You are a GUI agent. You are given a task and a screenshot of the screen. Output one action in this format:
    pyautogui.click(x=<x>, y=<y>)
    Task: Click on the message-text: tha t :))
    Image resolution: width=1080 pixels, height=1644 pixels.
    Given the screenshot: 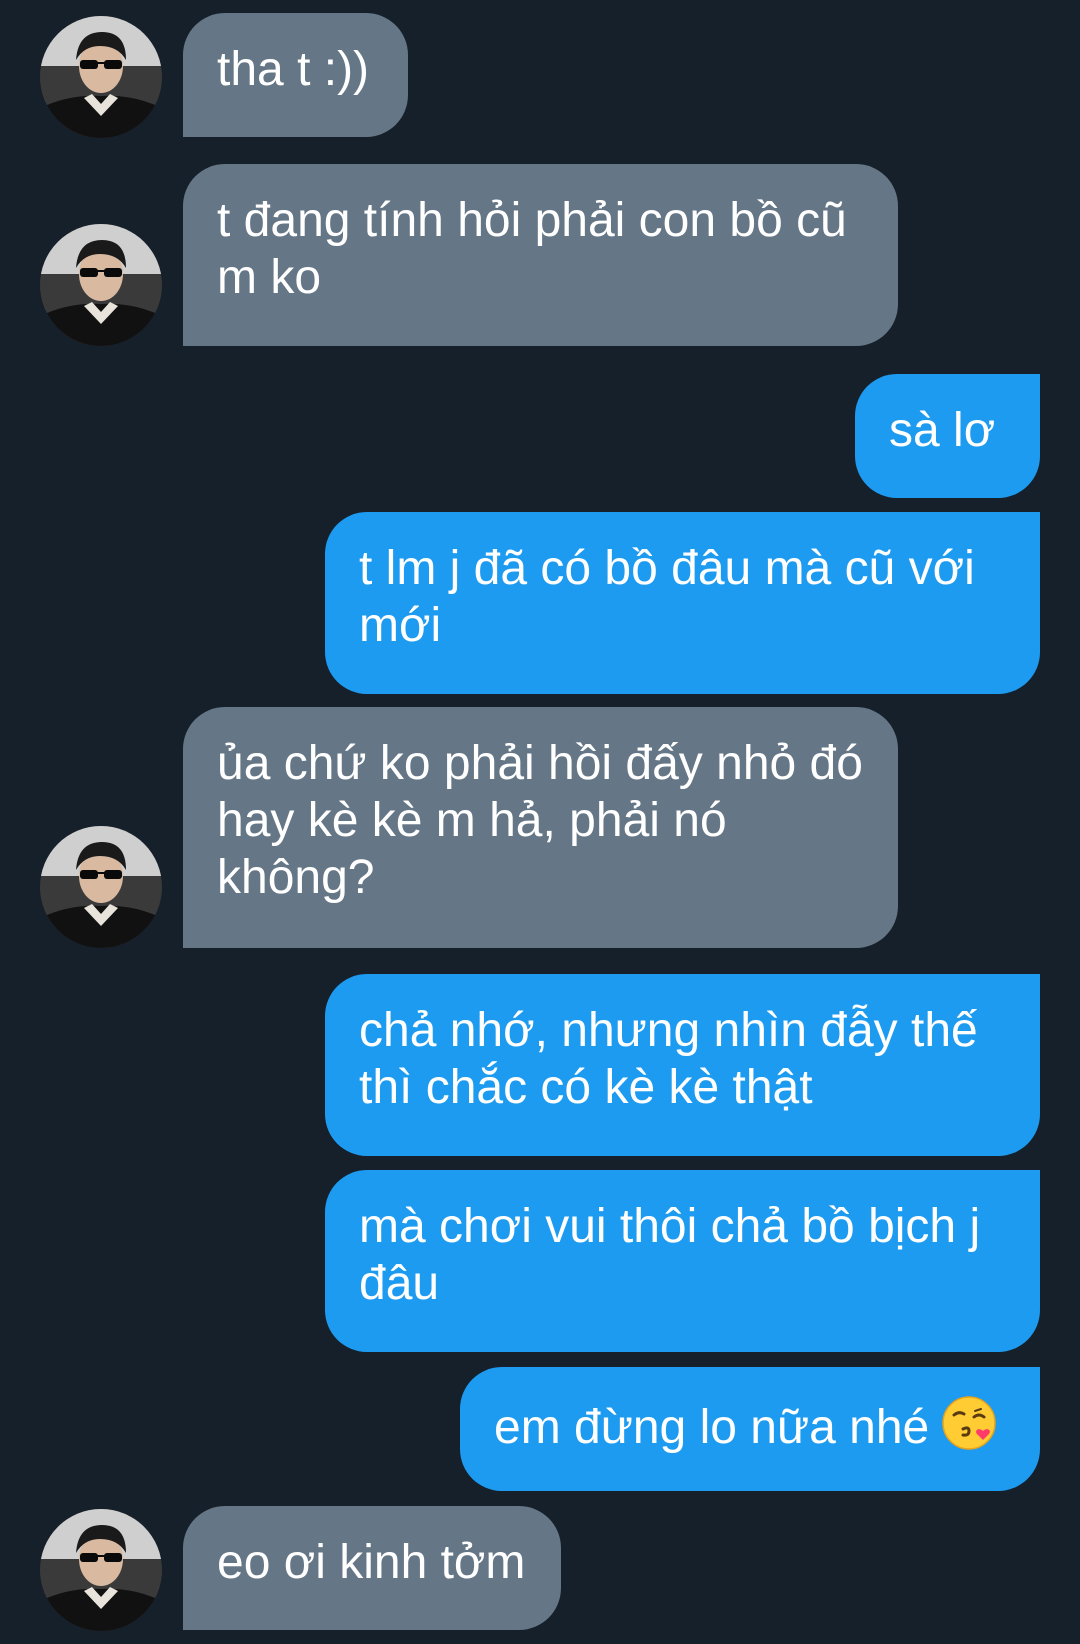 What is the action you would take?
    pyautogui.click(x=293, y=69)
    